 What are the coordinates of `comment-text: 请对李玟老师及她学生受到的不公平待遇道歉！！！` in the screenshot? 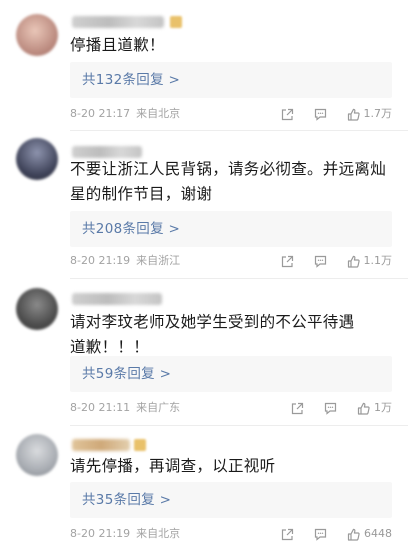 It's located at (212, 334).